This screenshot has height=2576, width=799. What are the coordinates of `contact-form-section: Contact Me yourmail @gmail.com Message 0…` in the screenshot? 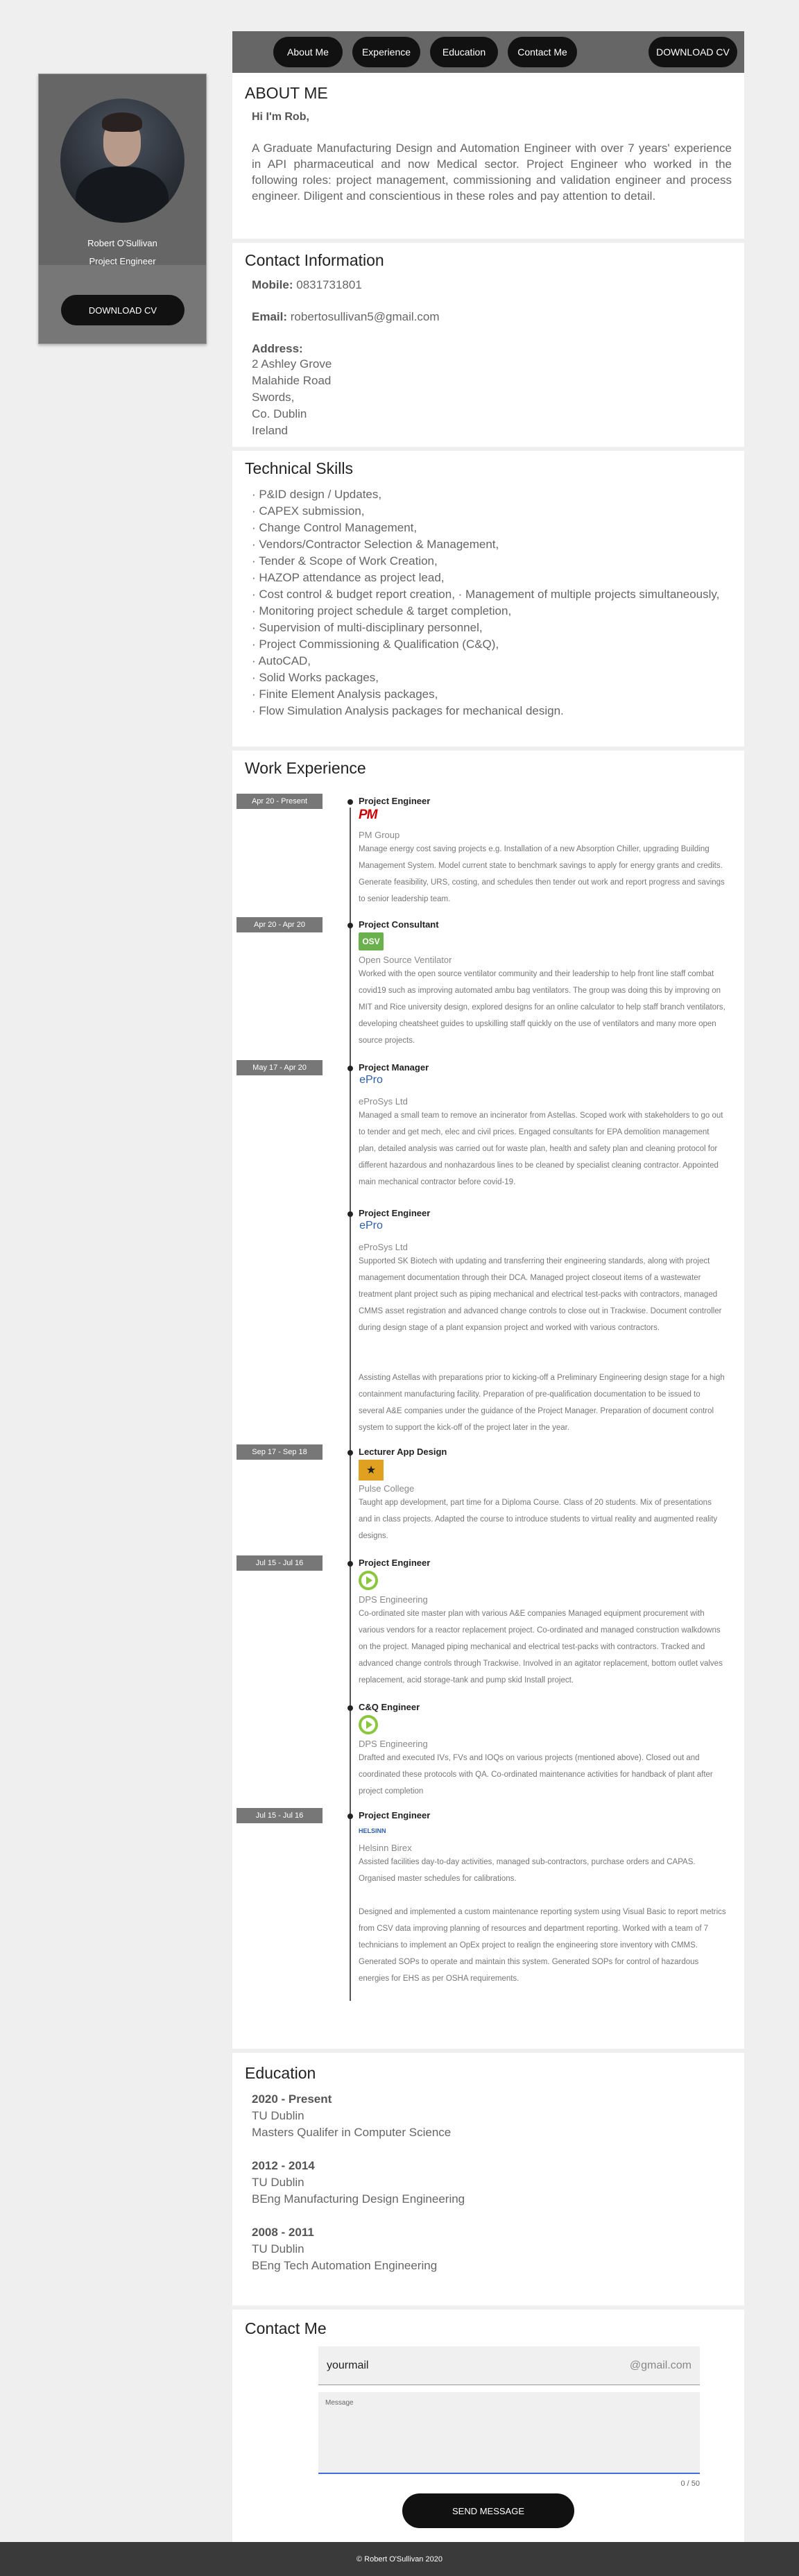 It's located at (488, 2433).